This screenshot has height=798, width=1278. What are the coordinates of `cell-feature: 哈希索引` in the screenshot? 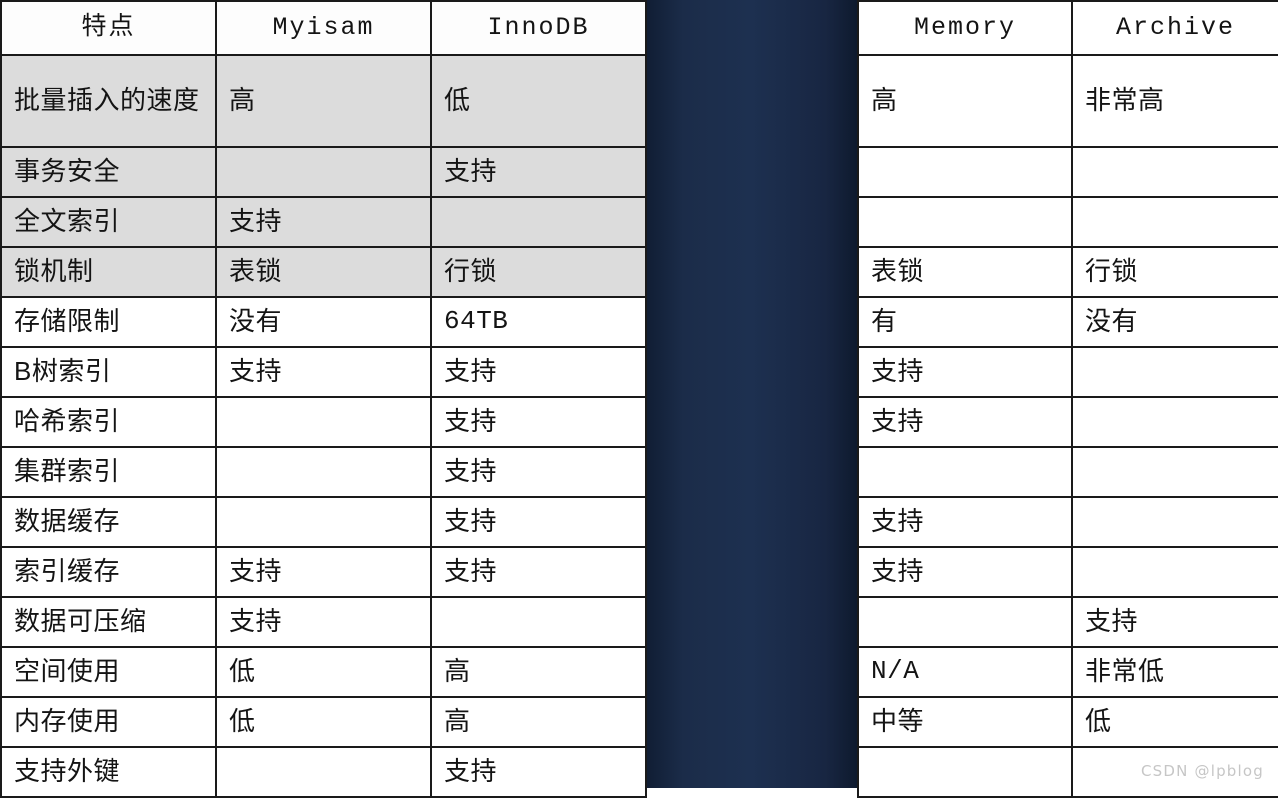 It's located at (108, 422).